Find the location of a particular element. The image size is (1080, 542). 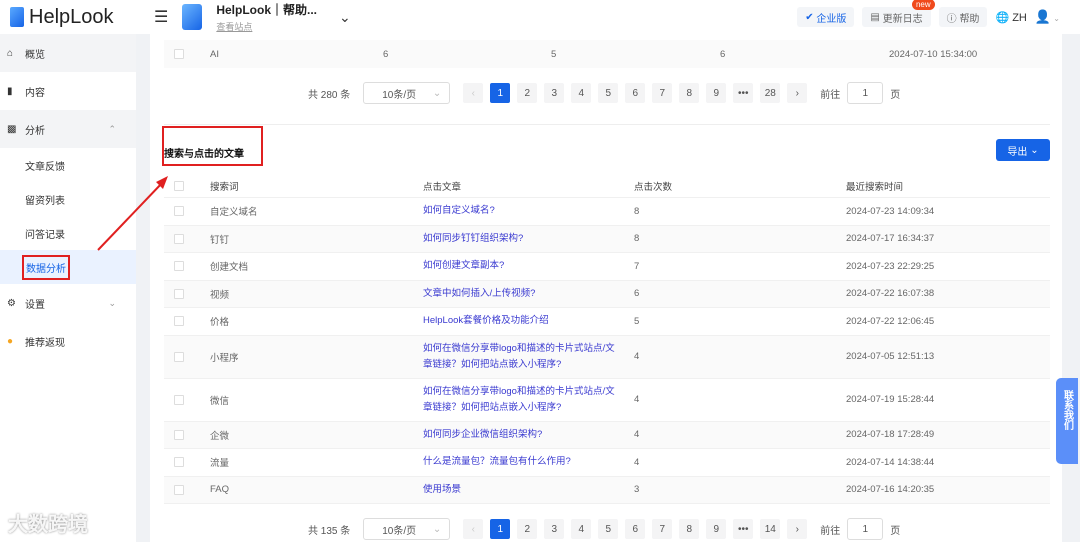

search-term: 价格 is located at coordinates (220, 323).